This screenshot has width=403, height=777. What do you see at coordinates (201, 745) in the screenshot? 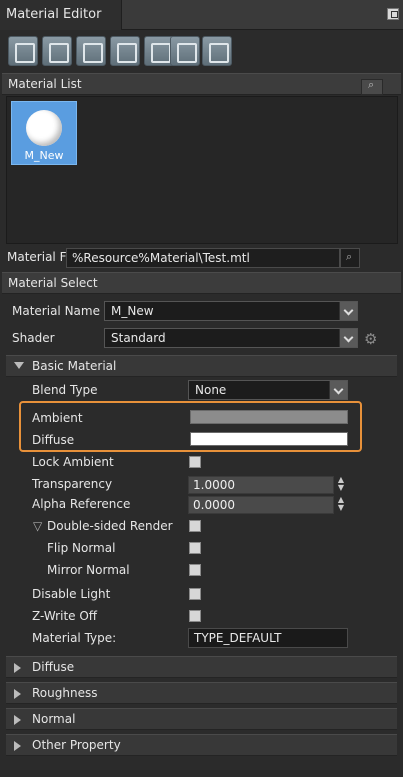
I see `group-other-property: Other Property` at bounding box center [201, 745].